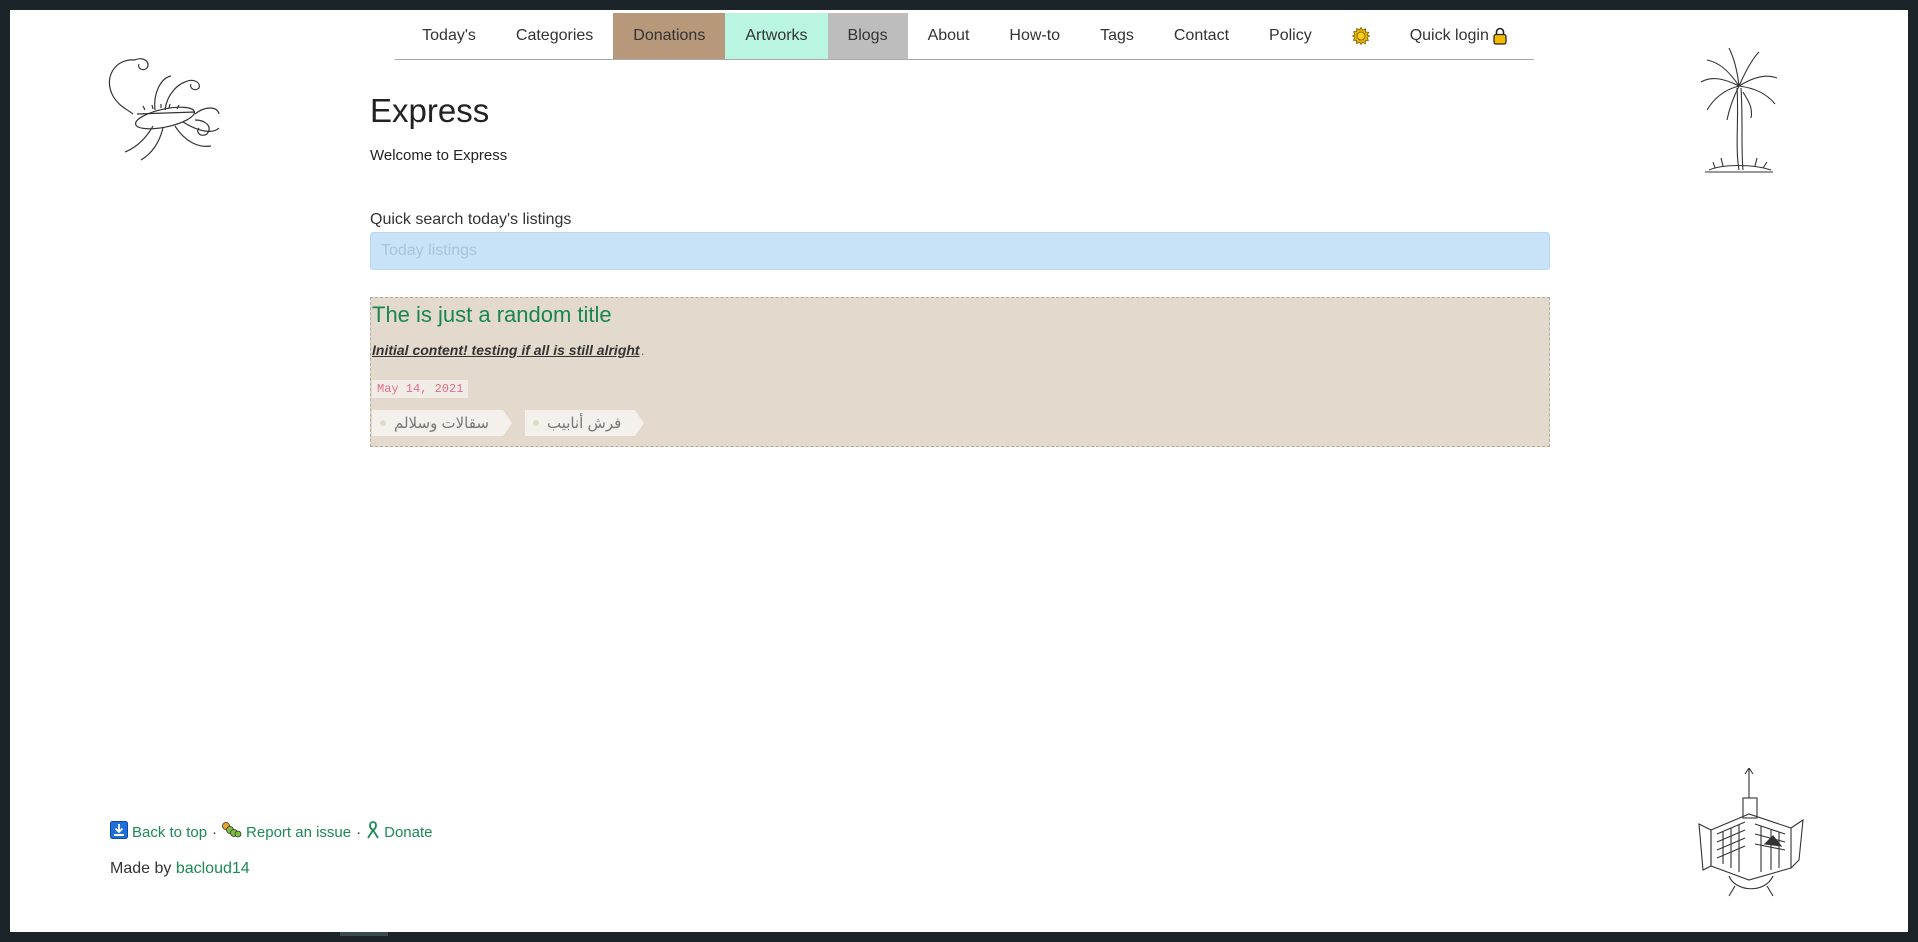  Describe the element at coordinates (1034, 36) in the screenshot. I see `nav-how-to: How-to` at that location.